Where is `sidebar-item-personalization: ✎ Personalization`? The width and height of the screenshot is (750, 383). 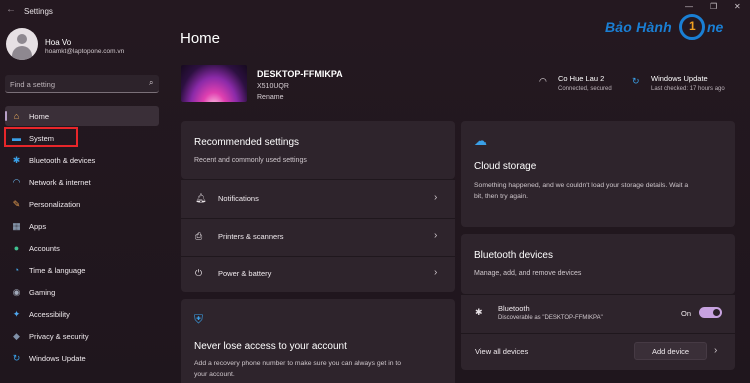 sidebar-item-personalization: ✎ Personalization is located at coordinates (82, 204).